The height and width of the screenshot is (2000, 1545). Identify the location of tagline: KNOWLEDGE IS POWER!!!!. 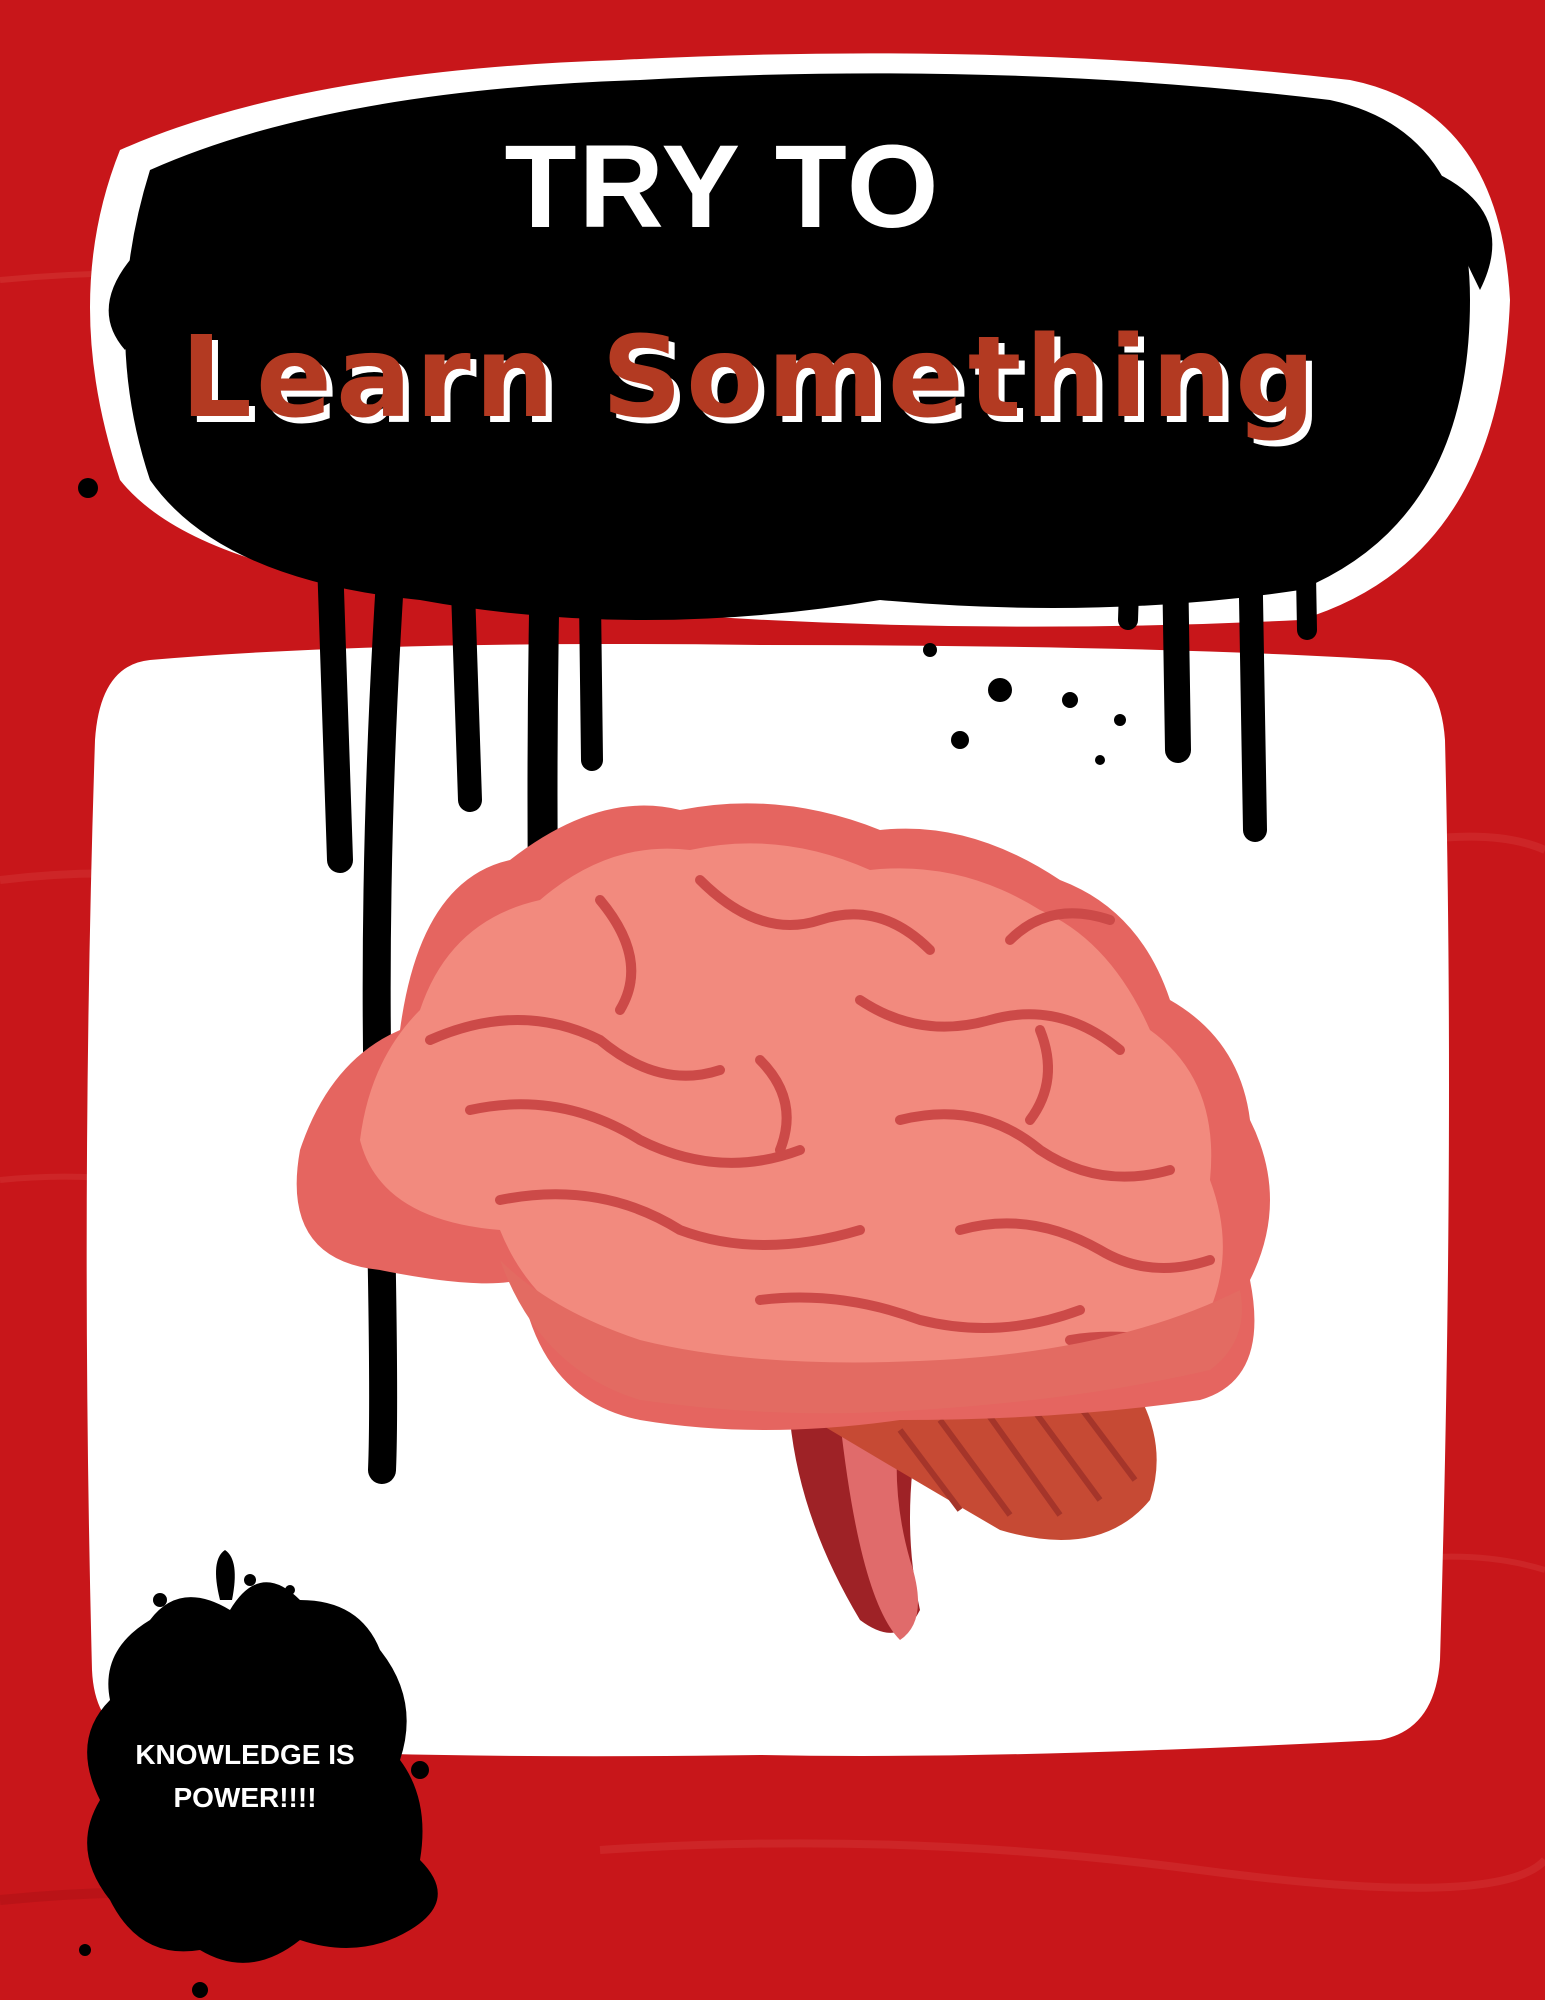
(245, 1776).